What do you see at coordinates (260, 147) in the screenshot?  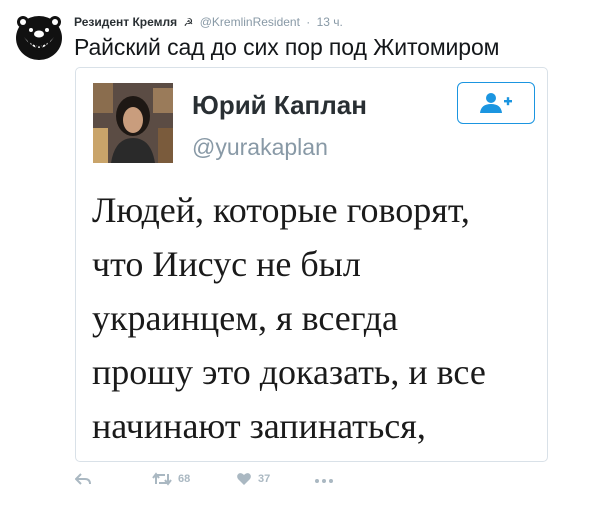 I see `embedded-author-handle: @yurakaplan` at bounding box center [260, 147].